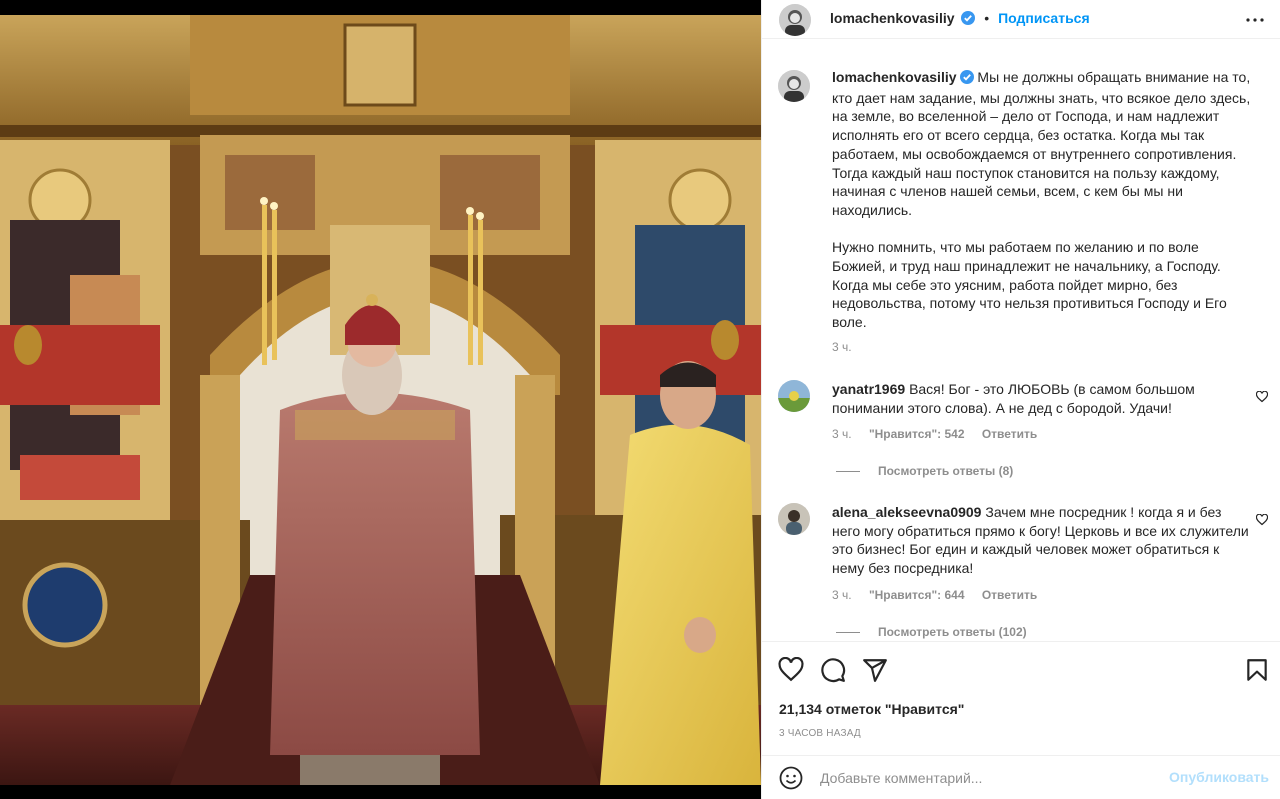 The width and height of the screenshot is (1280, 799). What do you see at coordinates (1021, 698) in the screenshot?
I see `post-actions: 21,134 отметок "Нравится" 3 ЧАСОВ НАЗАД` at bounding box center [1021, 698].